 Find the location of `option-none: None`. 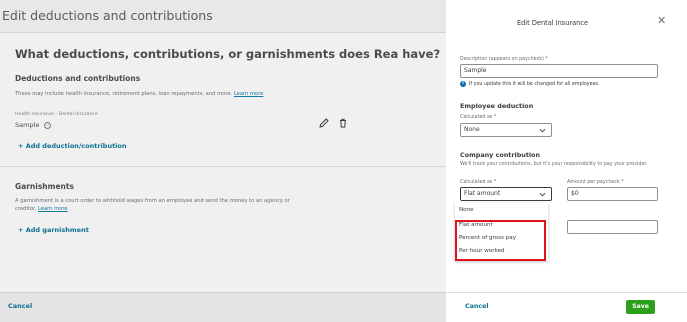

option-none: None is located at coordinates (466, 210).